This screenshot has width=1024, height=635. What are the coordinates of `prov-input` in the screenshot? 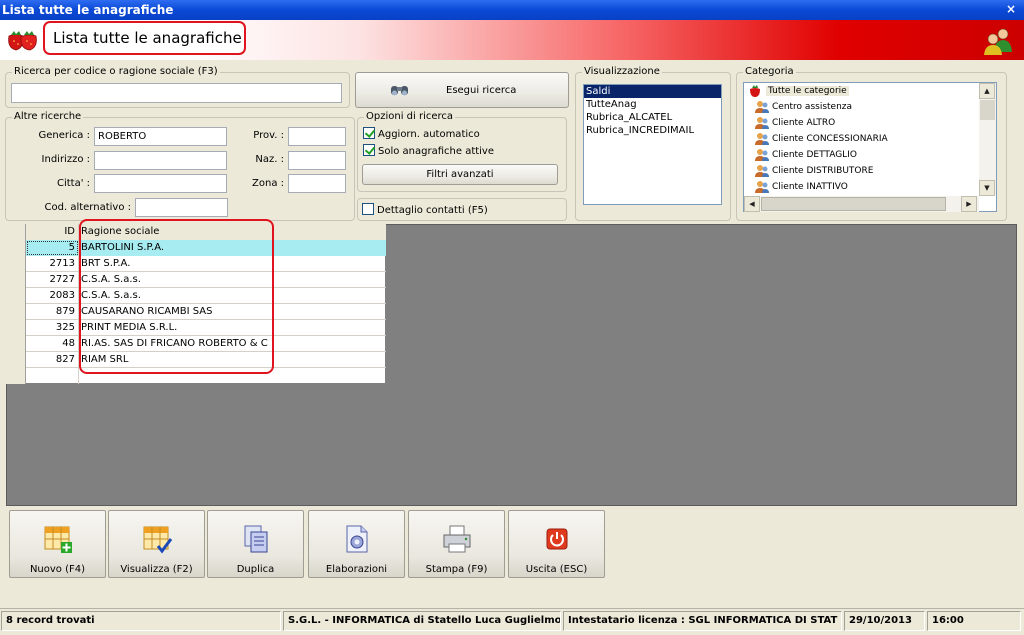 It's located at (317, 136).